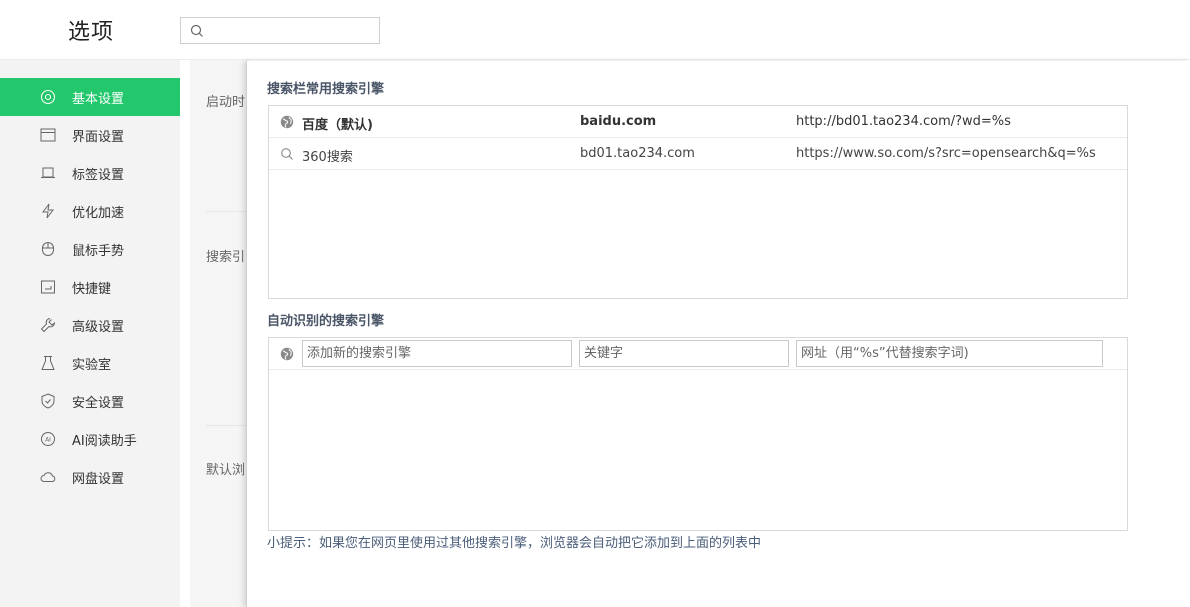  Describe the element at coordinates (514, 543) in the screenshot. I see `hint-text: 小提示：如果您在网页里使用过其他搜索引擎，浏览器会自动把它添加到上面的列表中` at that location.